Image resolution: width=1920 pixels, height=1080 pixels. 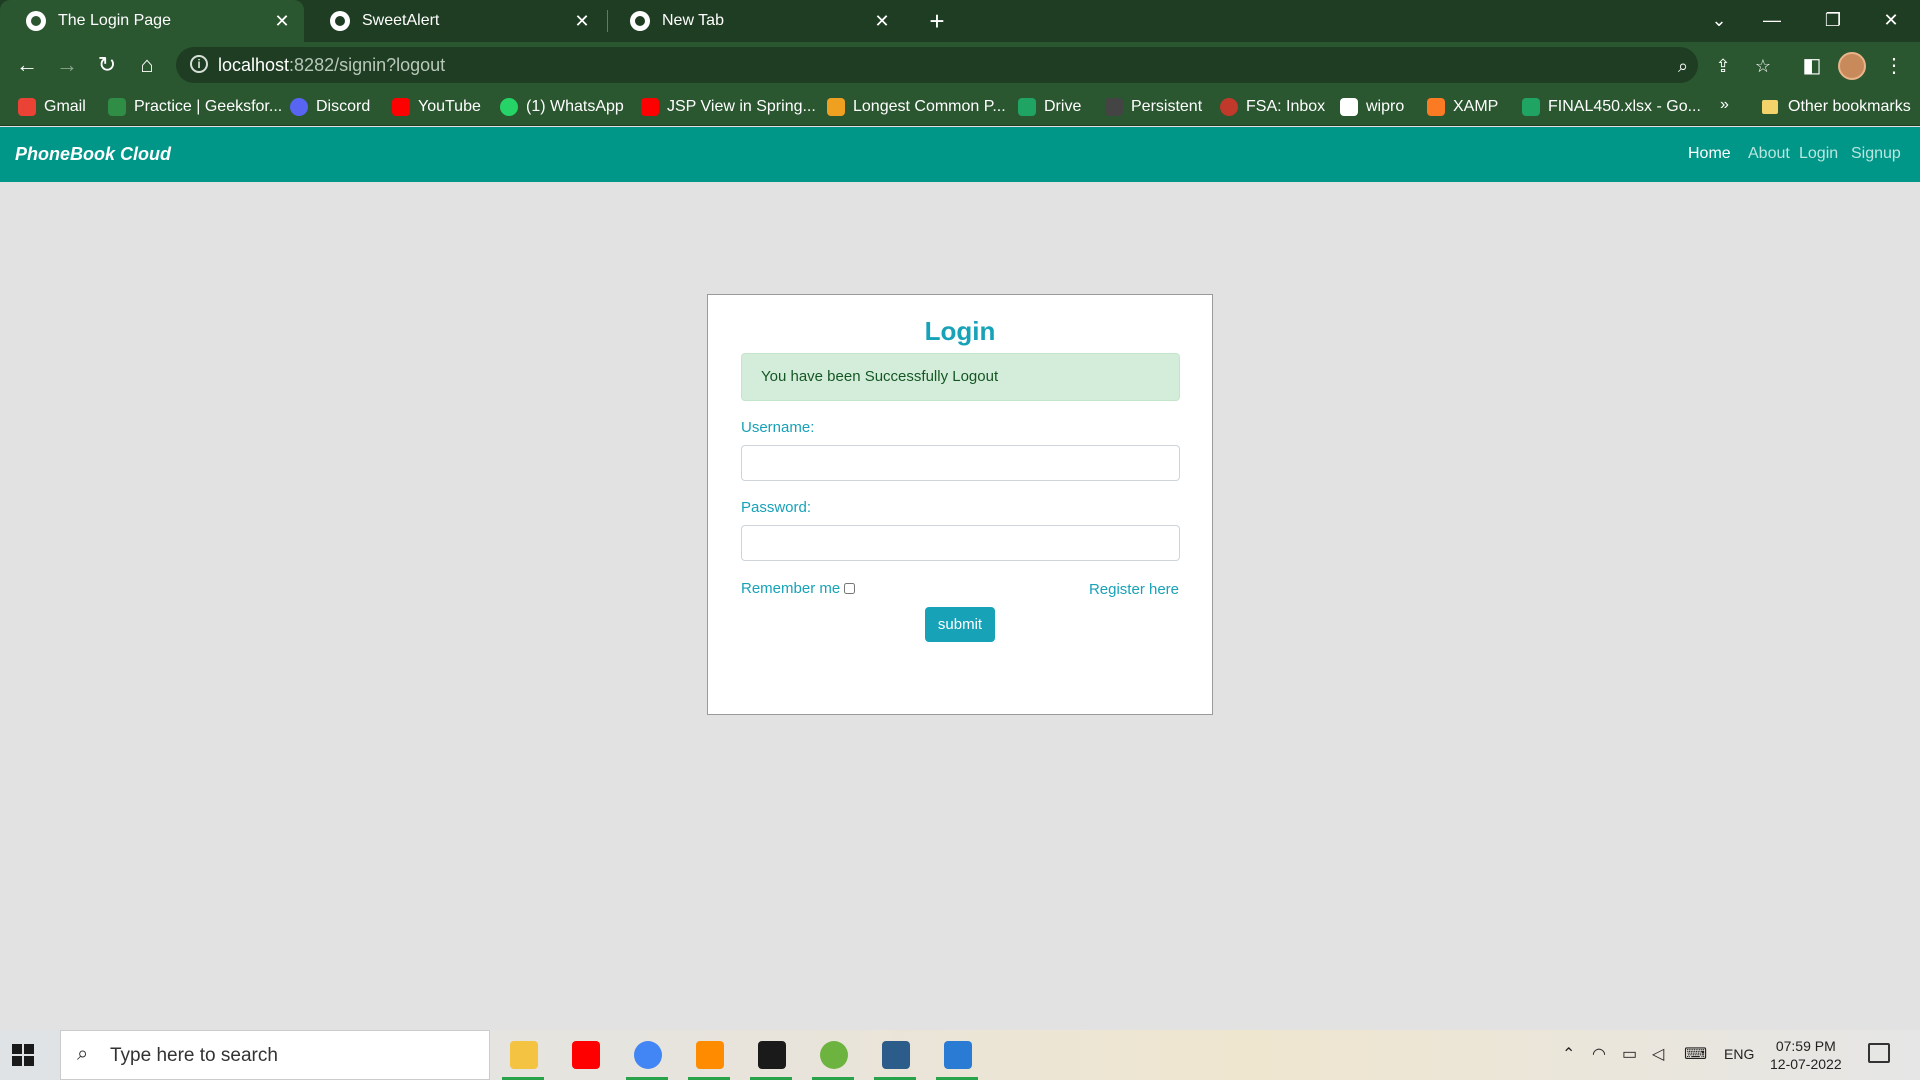 I want to click on restore-button: ❐, so click(x=1833, y=21).